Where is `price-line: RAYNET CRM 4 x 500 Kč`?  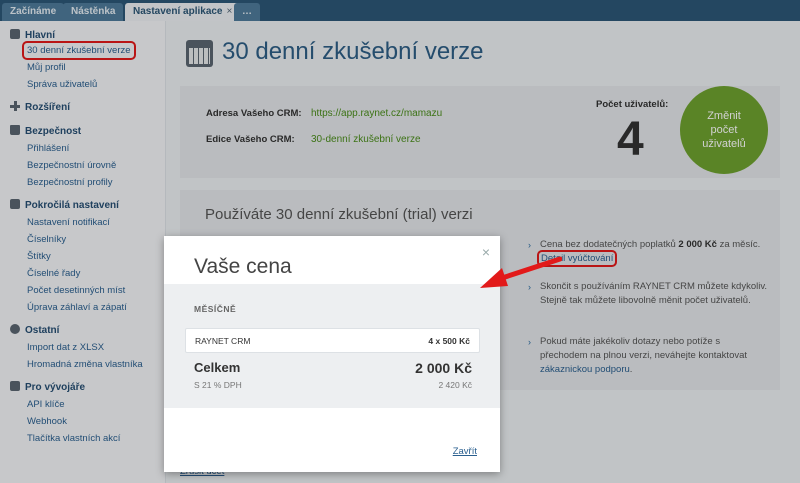
price-line: RAYNET CRM 4 x 500 Kč is located at coordinates (332, 340).